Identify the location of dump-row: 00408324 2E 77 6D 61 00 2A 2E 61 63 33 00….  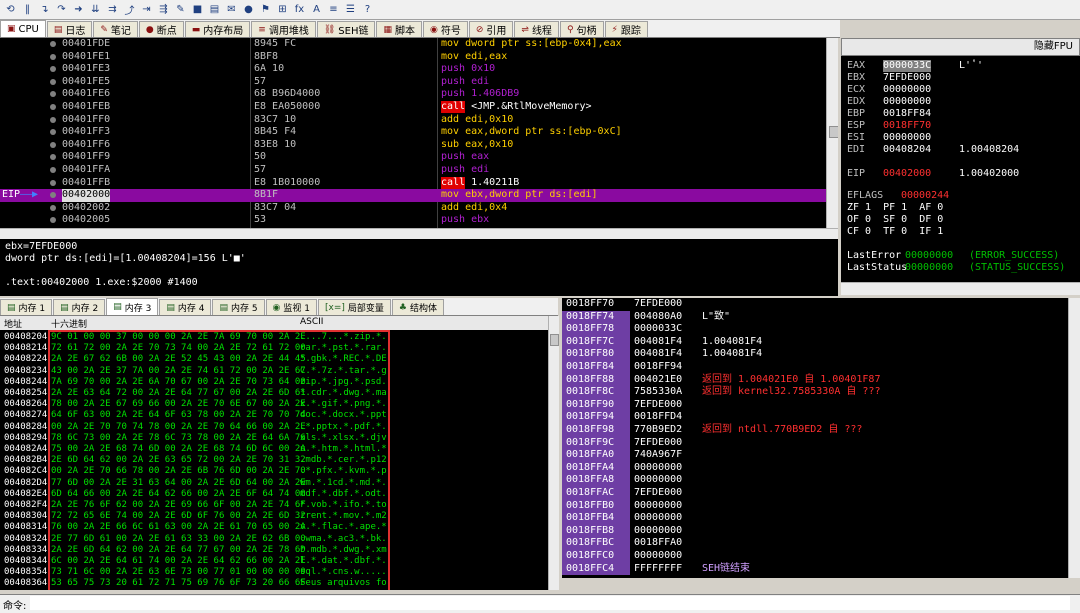
(274, 540).